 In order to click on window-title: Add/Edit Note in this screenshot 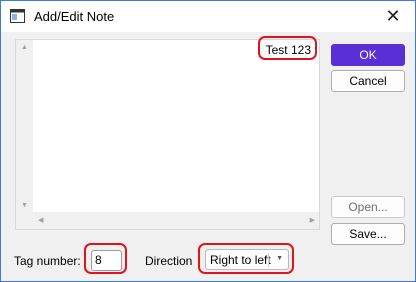, I will do `click(74, 16)`.